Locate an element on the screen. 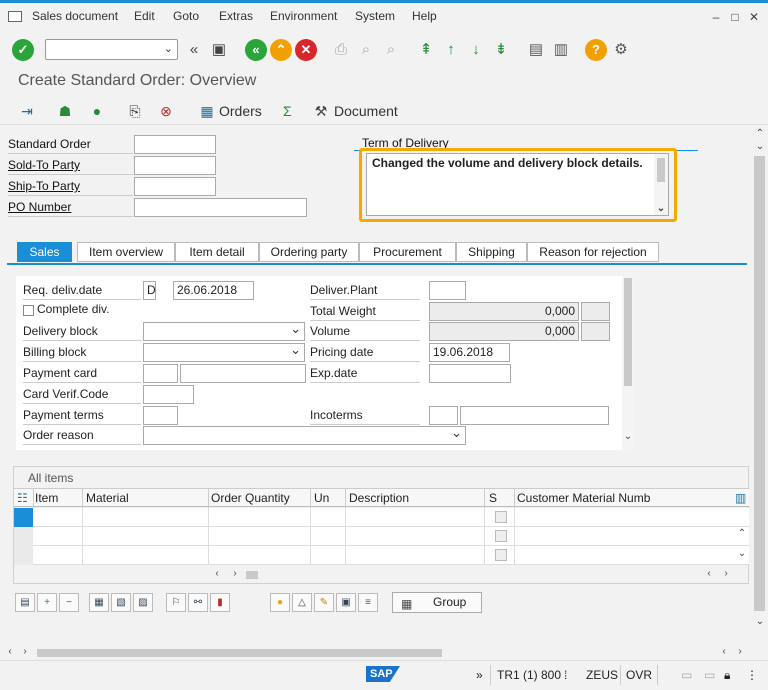 This screenshot has width=768, height=690. order-reason-select is located at coordinates (304, 434).